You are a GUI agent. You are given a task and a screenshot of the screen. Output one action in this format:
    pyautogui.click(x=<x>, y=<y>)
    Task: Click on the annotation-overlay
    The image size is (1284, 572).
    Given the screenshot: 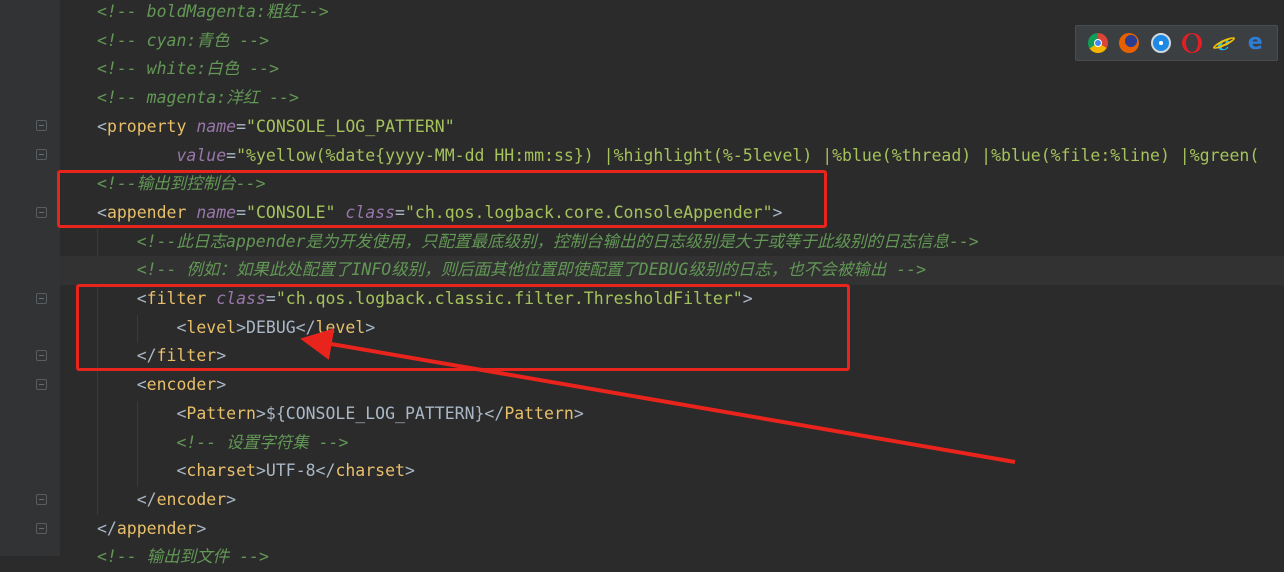 What is the action you would take?
    pyautogui.click(x=658, y=396)
    